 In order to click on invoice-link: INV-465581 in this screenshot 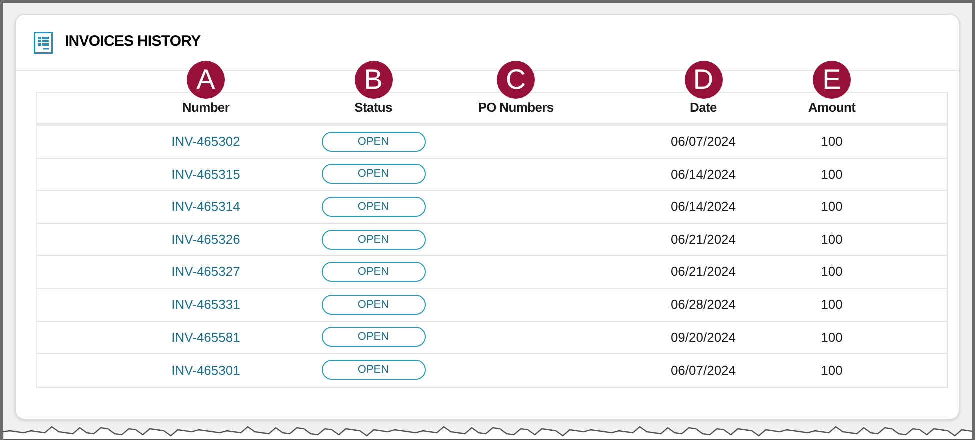, I will do `click(206, 338)`.